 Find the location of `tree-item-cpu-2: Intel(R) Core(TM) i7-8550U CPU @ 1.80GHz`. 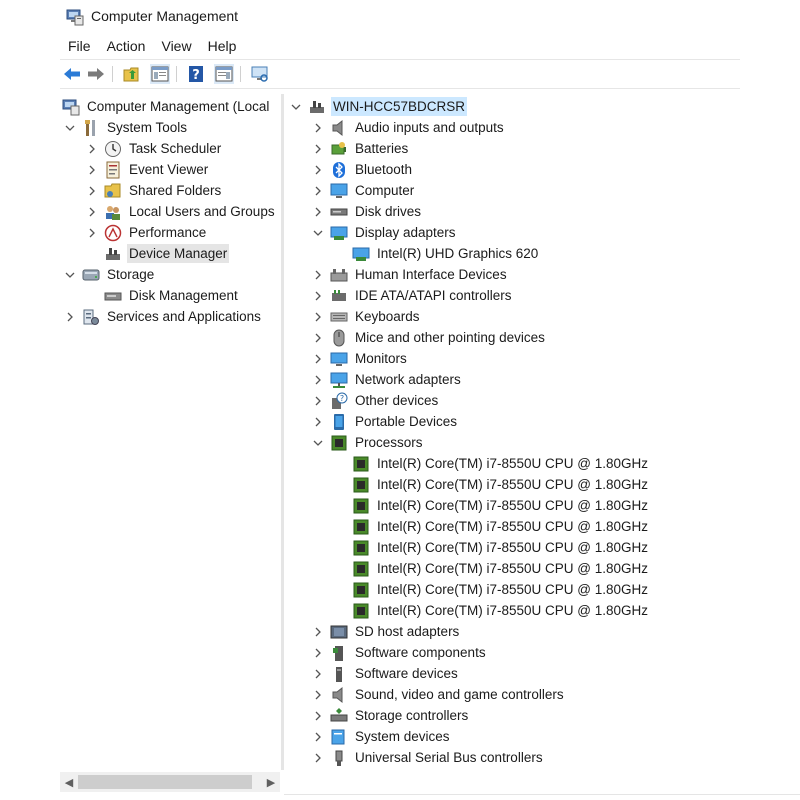

tree-item-cpu-2: Intel(R) Core(TM) i7-8550U CPU @ 1.80GHz is located at coordinates (501, 505).